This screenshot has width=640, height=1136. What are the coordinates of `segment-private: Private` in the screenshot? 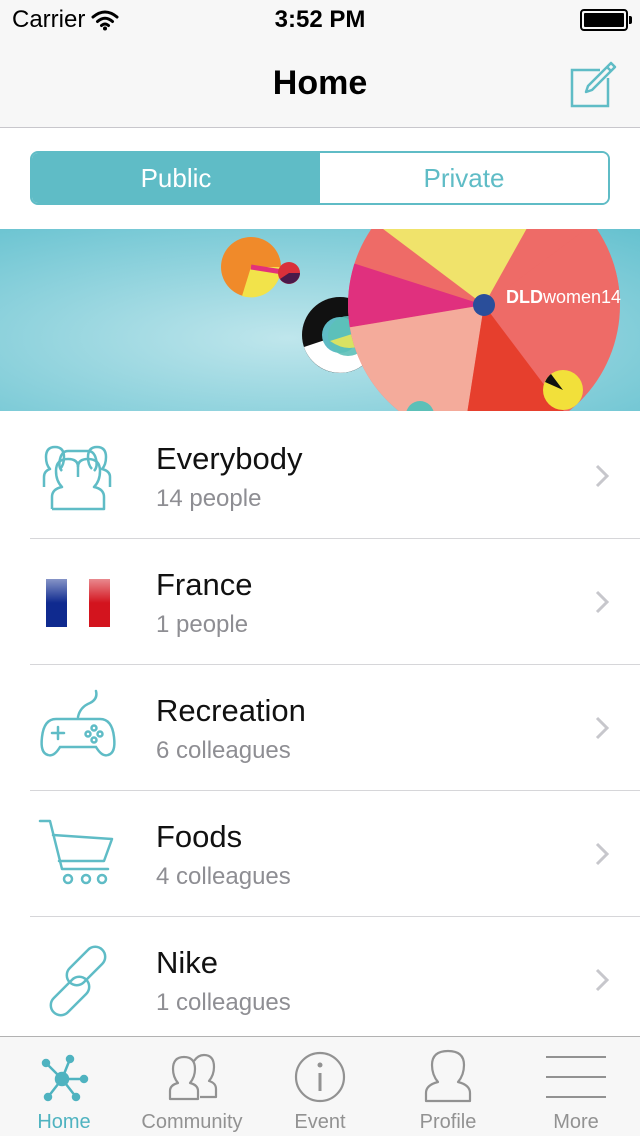 It's located at (464, 178).